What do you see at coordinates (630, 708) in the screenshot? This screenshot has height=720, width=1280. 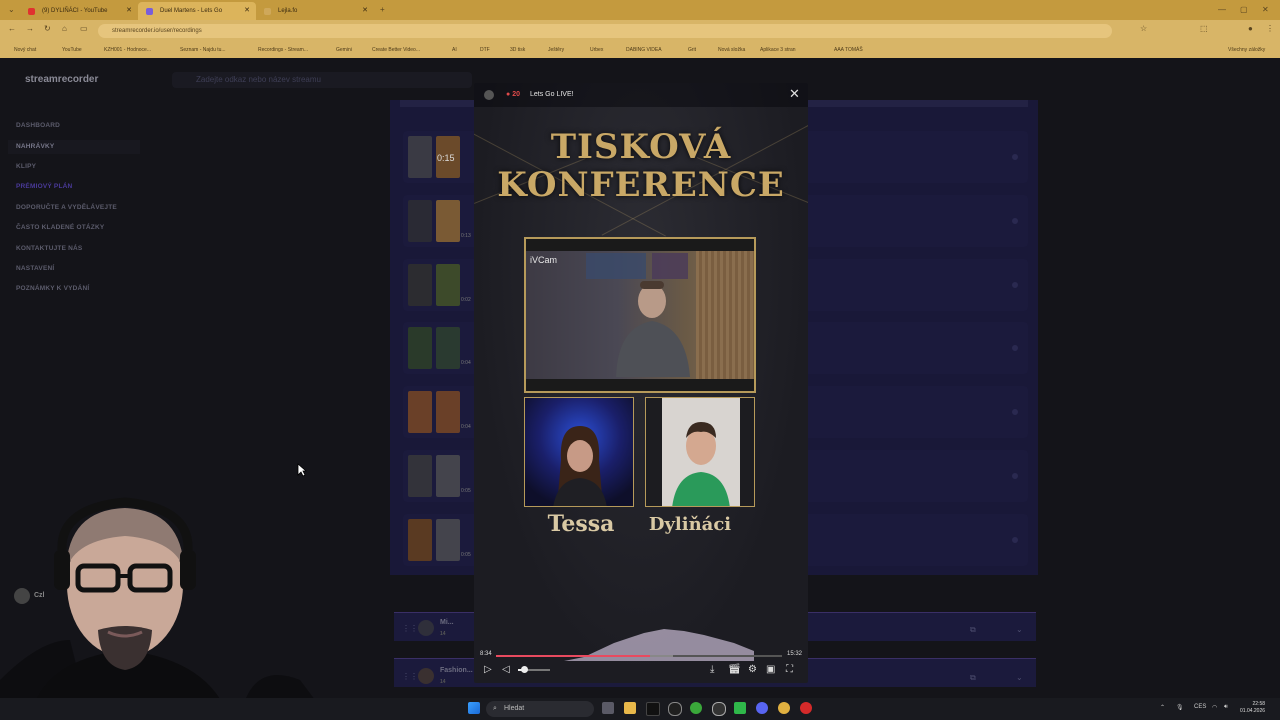 I see `file-explorer-icon` at bounding box center [630, 708].